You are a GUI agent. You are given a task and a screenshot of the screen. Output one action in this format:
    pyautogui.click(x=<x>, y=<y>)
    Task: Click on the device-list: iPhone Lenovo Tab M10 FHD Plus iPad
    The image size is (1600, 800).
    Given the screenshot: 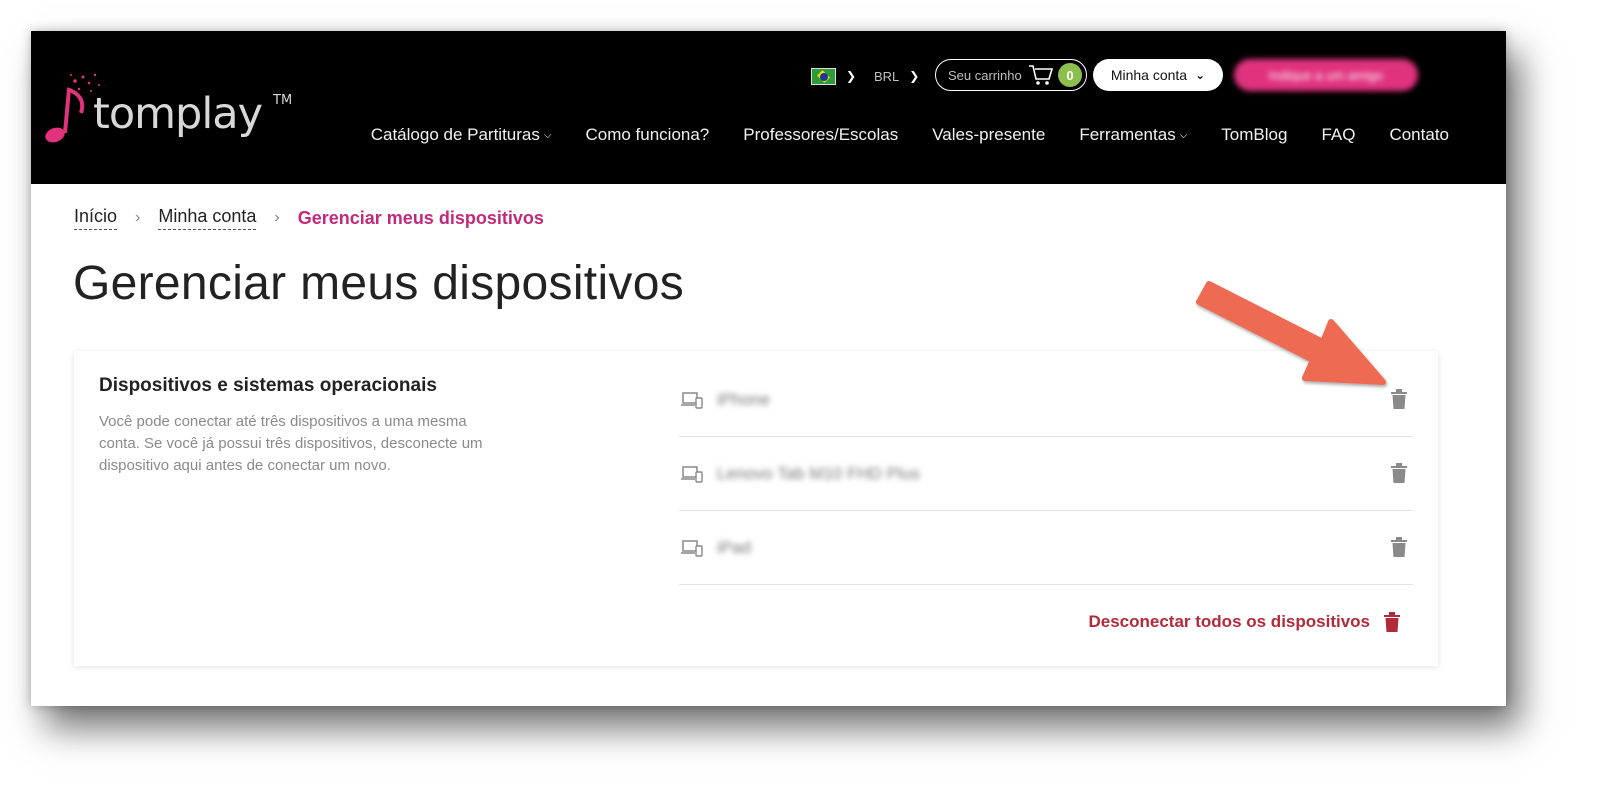 What is the action you would take?
    pyautogui.click(x=1046, y=474)
    